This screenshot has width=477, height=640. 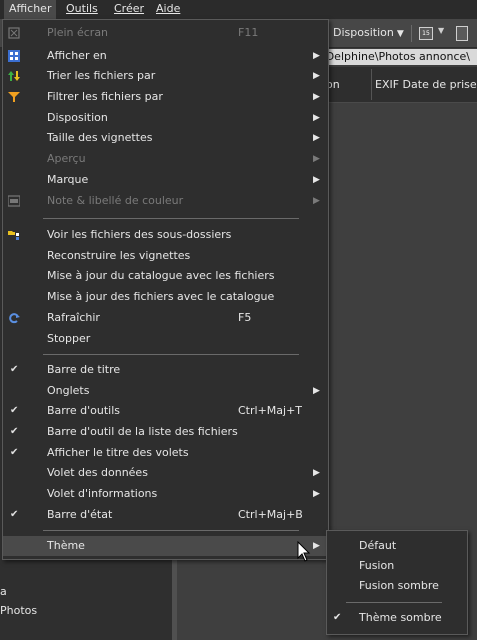 I want to click on rating-label-icon, so click(x=14, y=201).